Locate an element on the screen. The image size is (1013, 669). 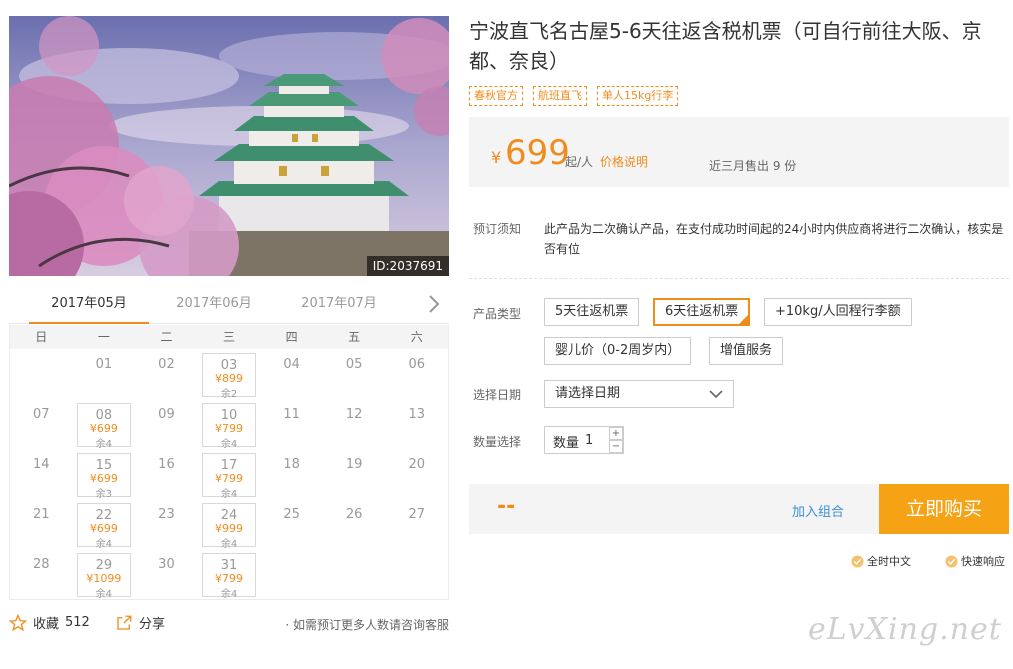
chevron-right-icon is located at coordinates (435, 304).